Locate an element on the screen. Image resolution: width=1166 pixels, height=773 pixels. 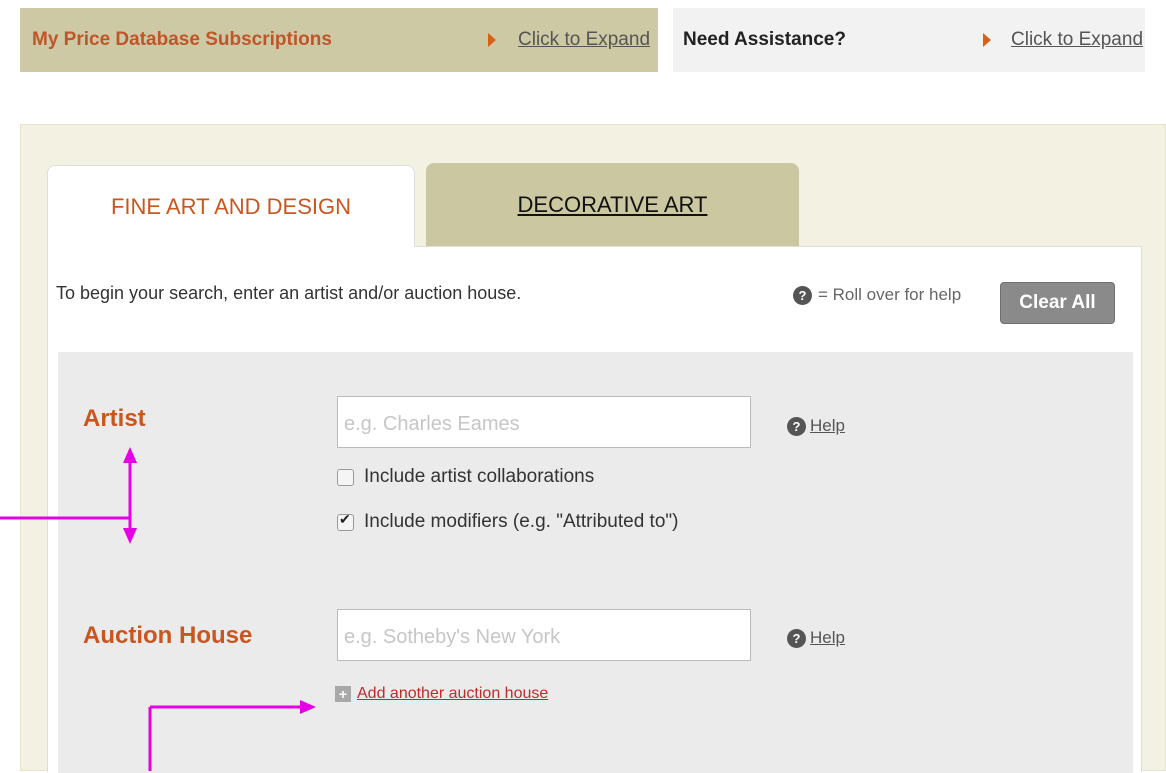
assistance-expand-link: Click to Expand is located at coordinates (1077, 40).